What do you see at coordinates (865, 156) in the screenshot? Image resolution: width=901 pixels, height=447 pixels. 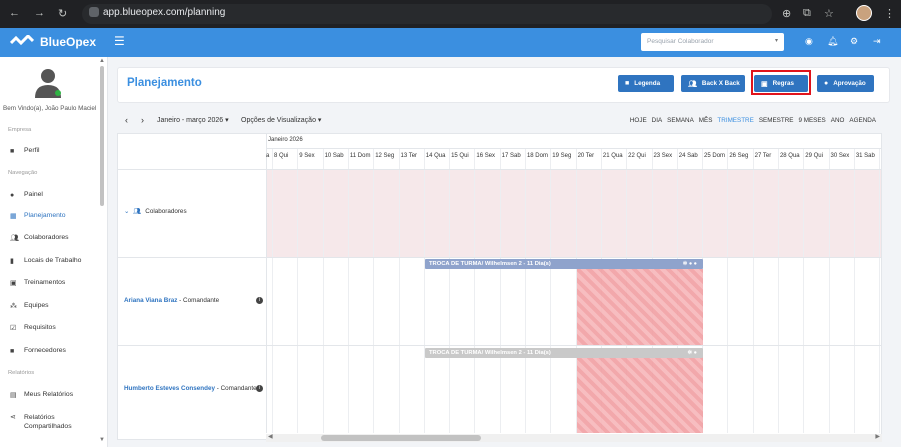 I see `day-header: 31 Sab` at bounding box center [865, 156].